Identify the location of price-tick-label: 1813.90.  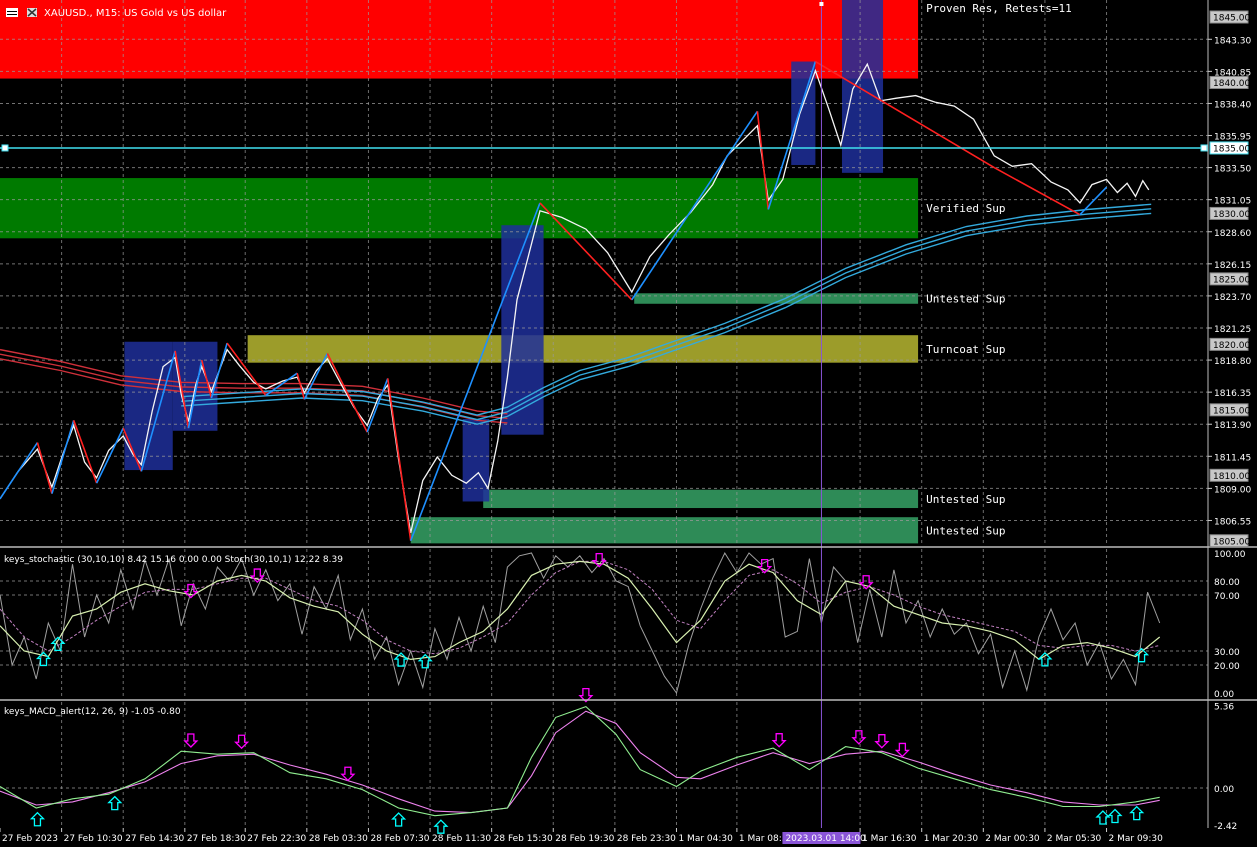
(1232, 426).